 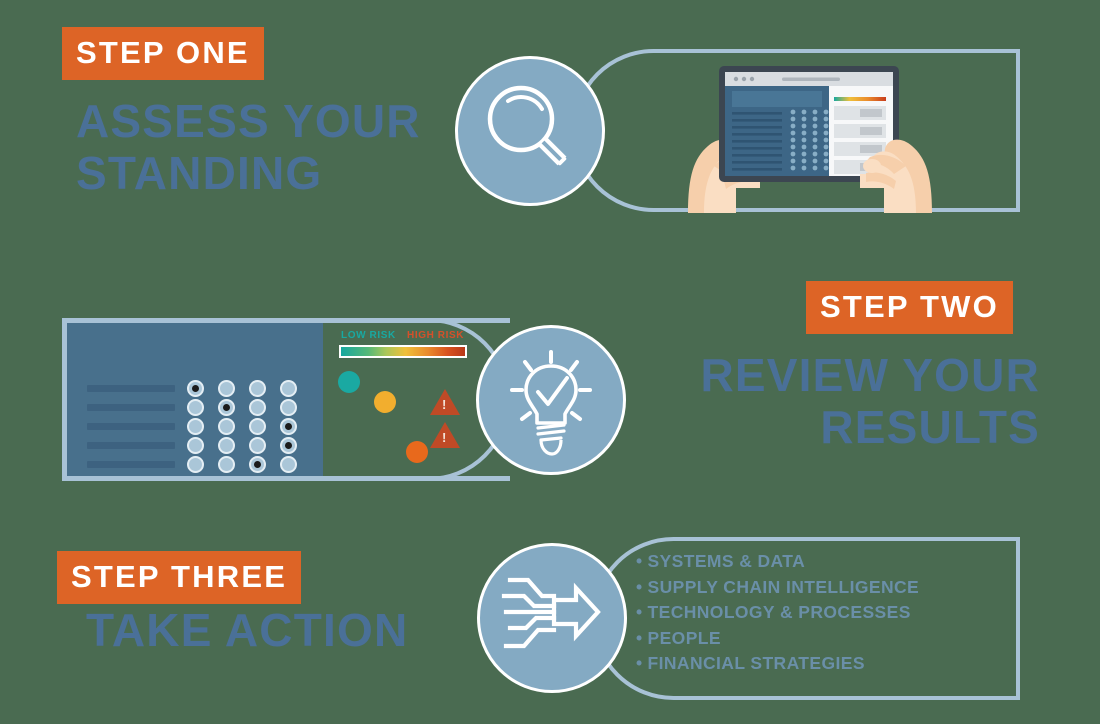 What do you see at coordinates (726, 561) in the screenshot?
I see `action-item-label: SYSTEMS & DATA` at bounding box center [726, 561].